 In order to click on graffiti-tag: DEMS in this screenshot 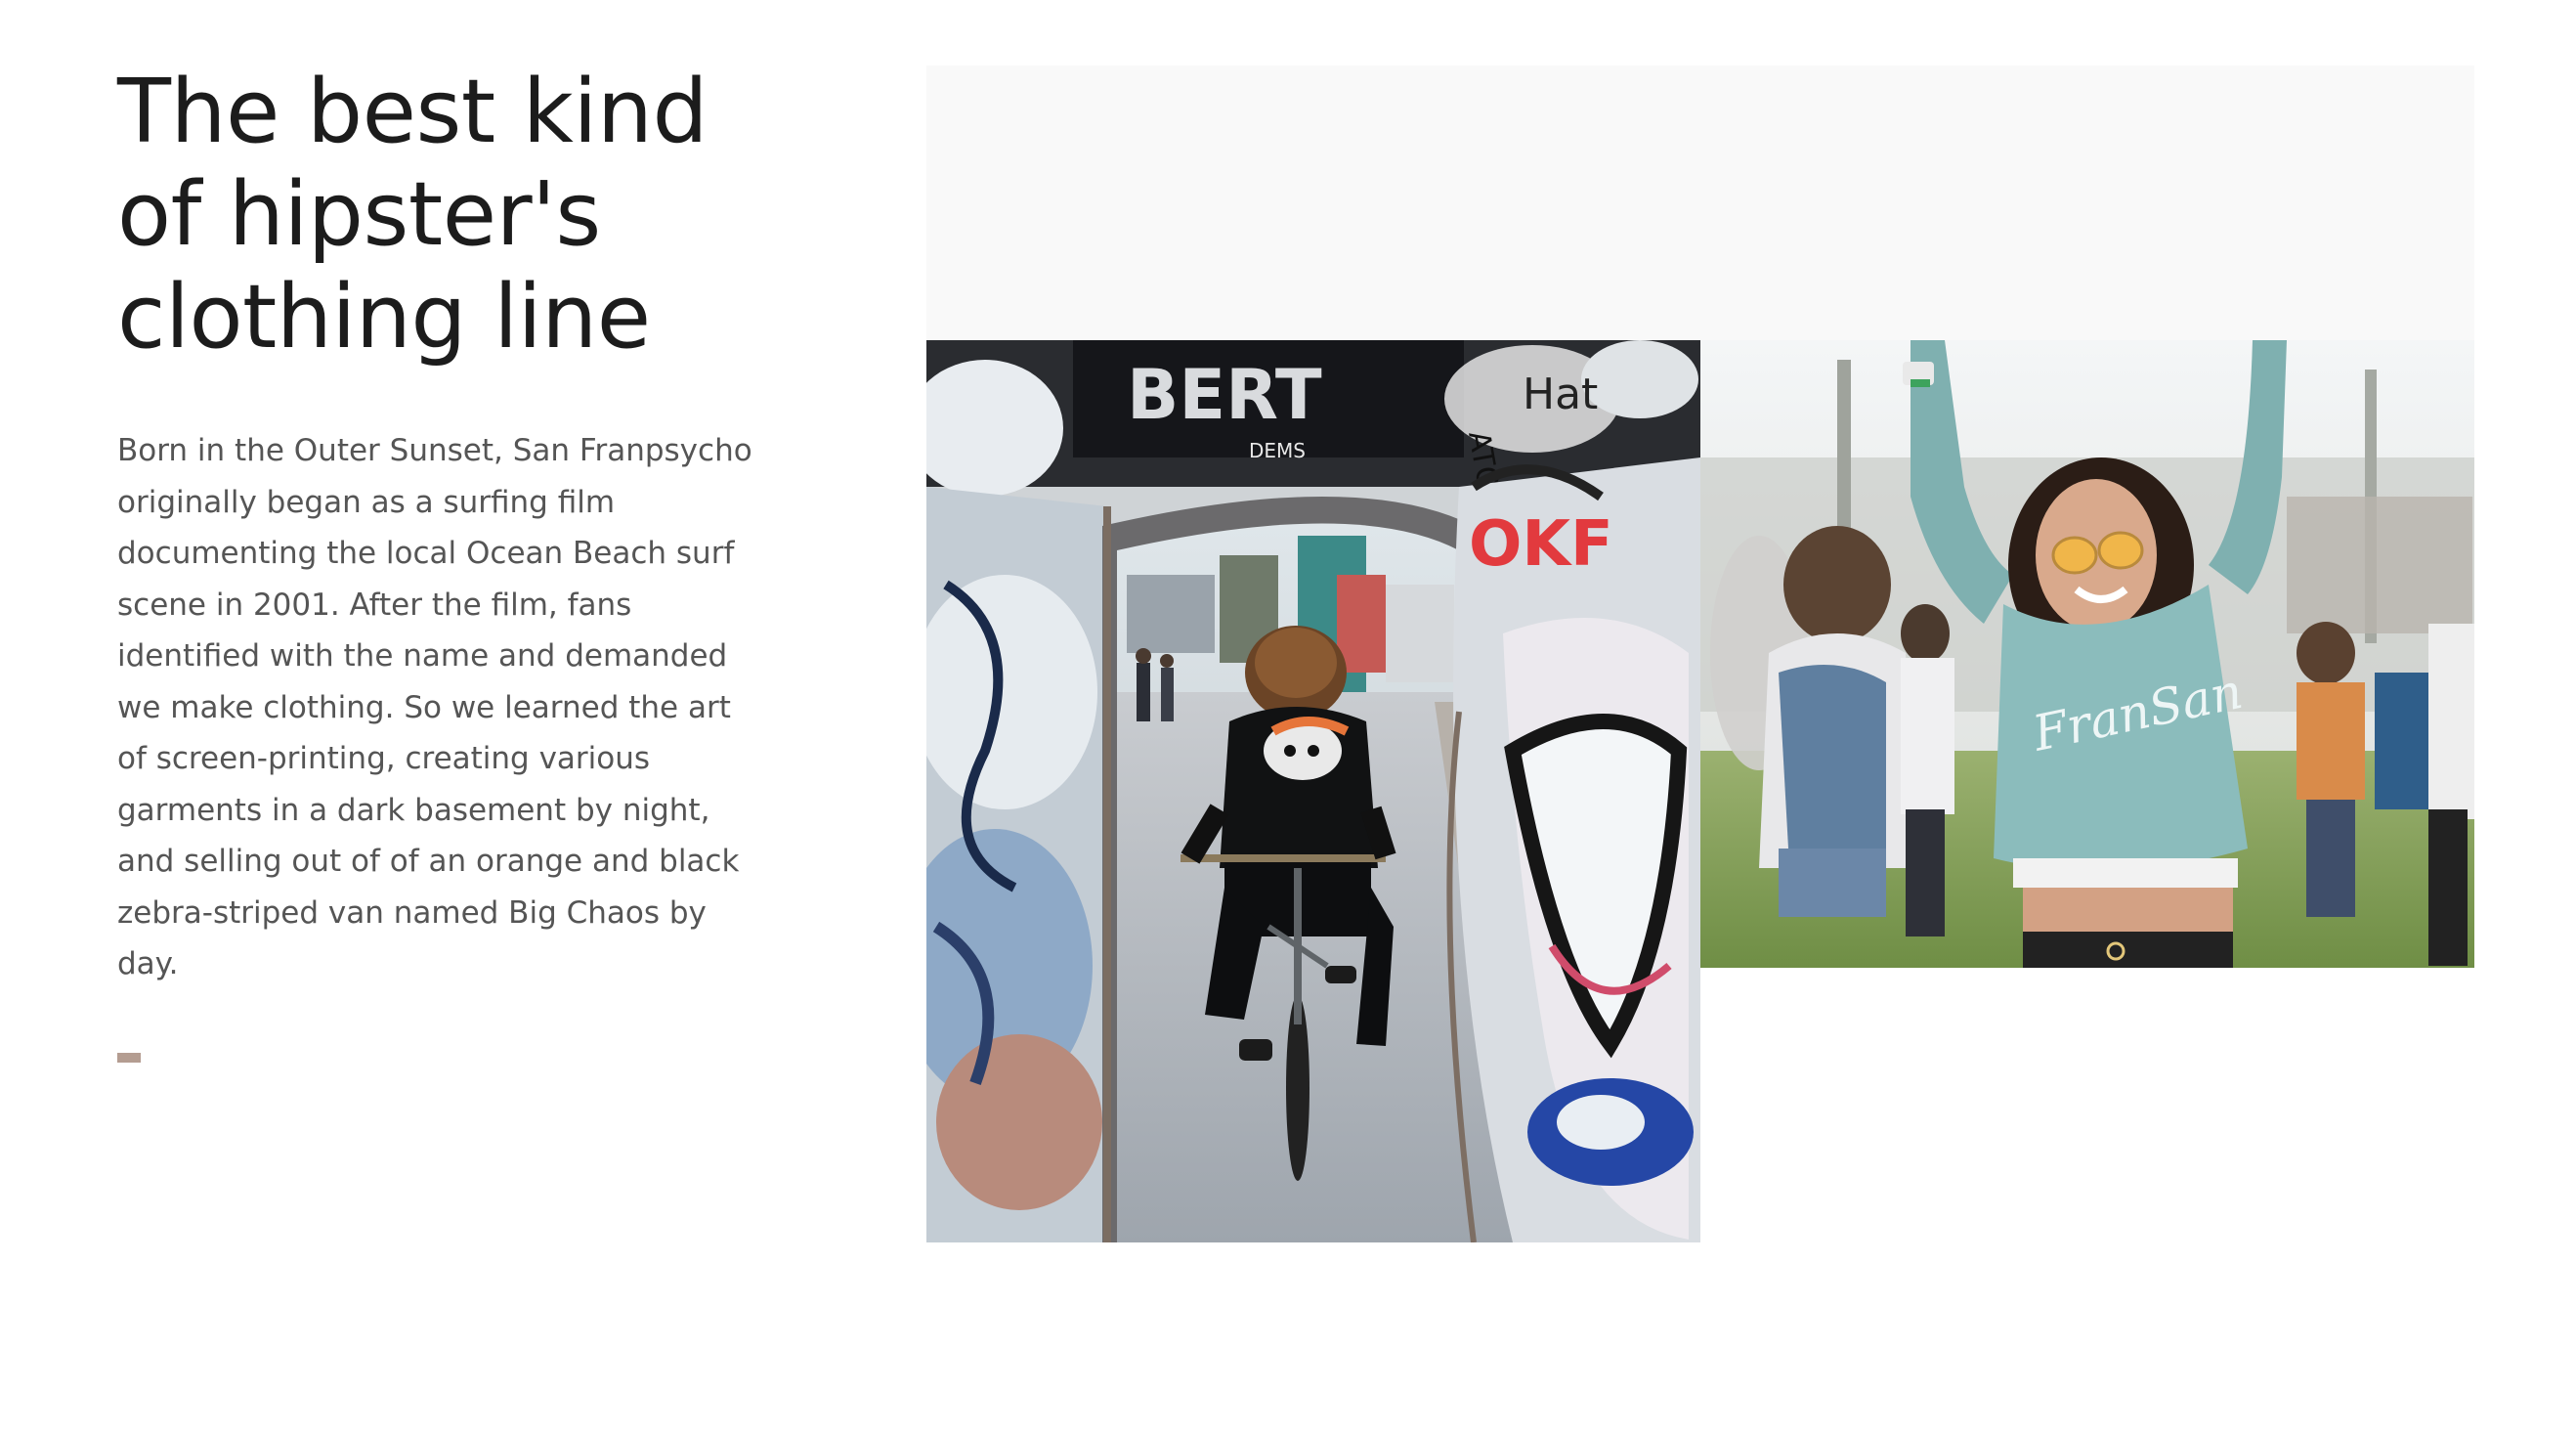, I will do `click(1277, 450)`.